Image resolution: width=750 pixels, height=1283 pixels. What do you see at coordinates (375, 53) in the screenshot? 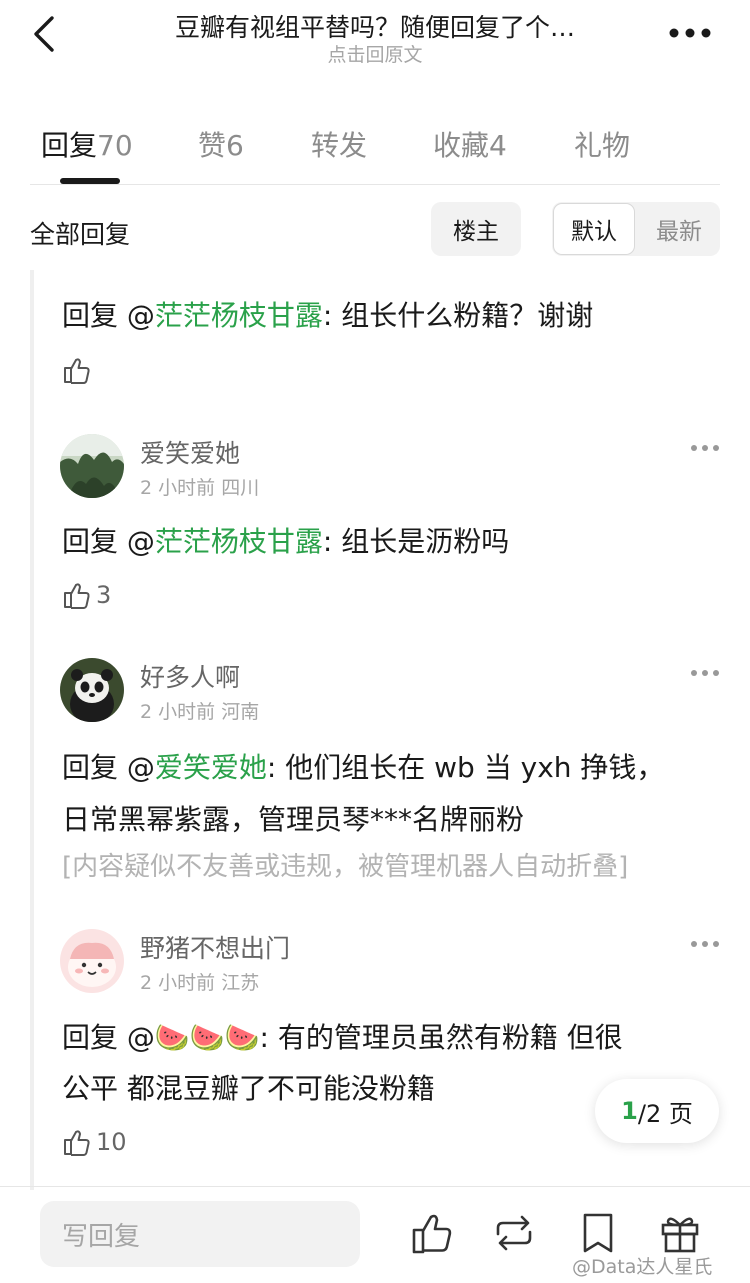
I see `back-to-original-link: 点击回原文` at bounding box center [375, 53].